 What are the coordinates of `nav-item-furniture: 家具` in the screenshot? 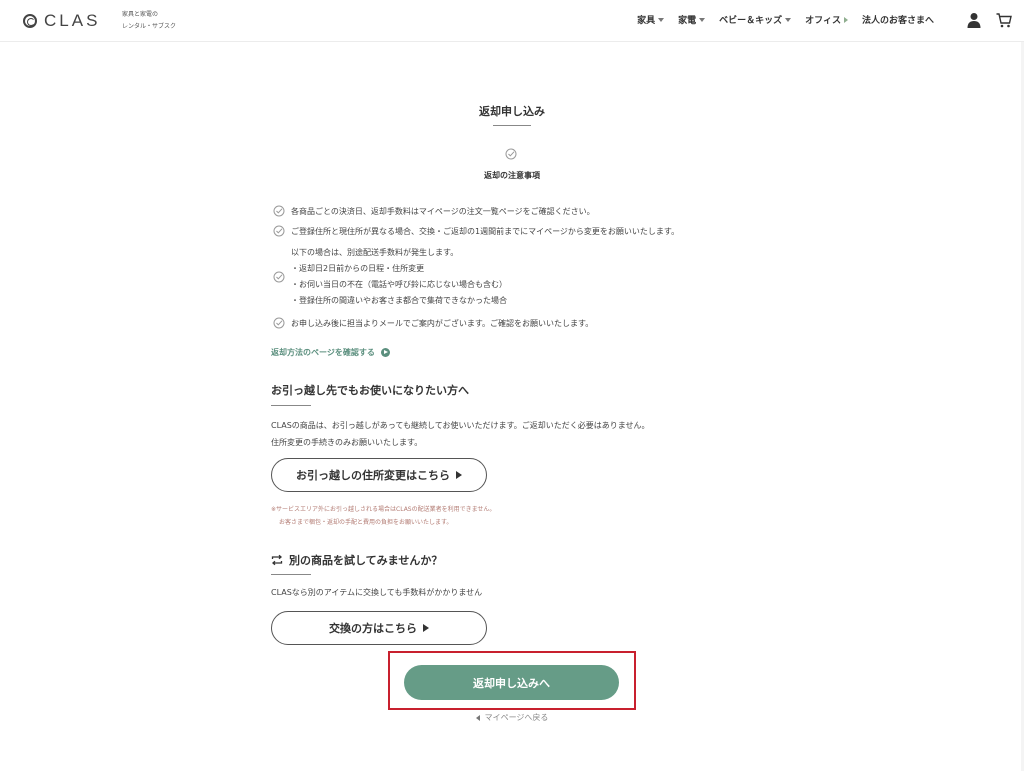 It's located at (651, 19).